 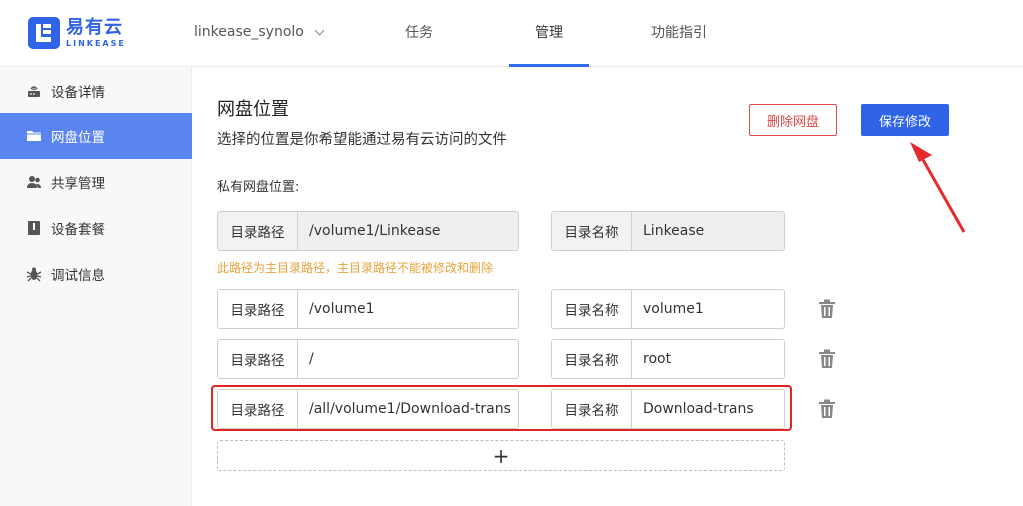 I want to click on name-field: 目录名称 volume1, so click(x=668, y=309).